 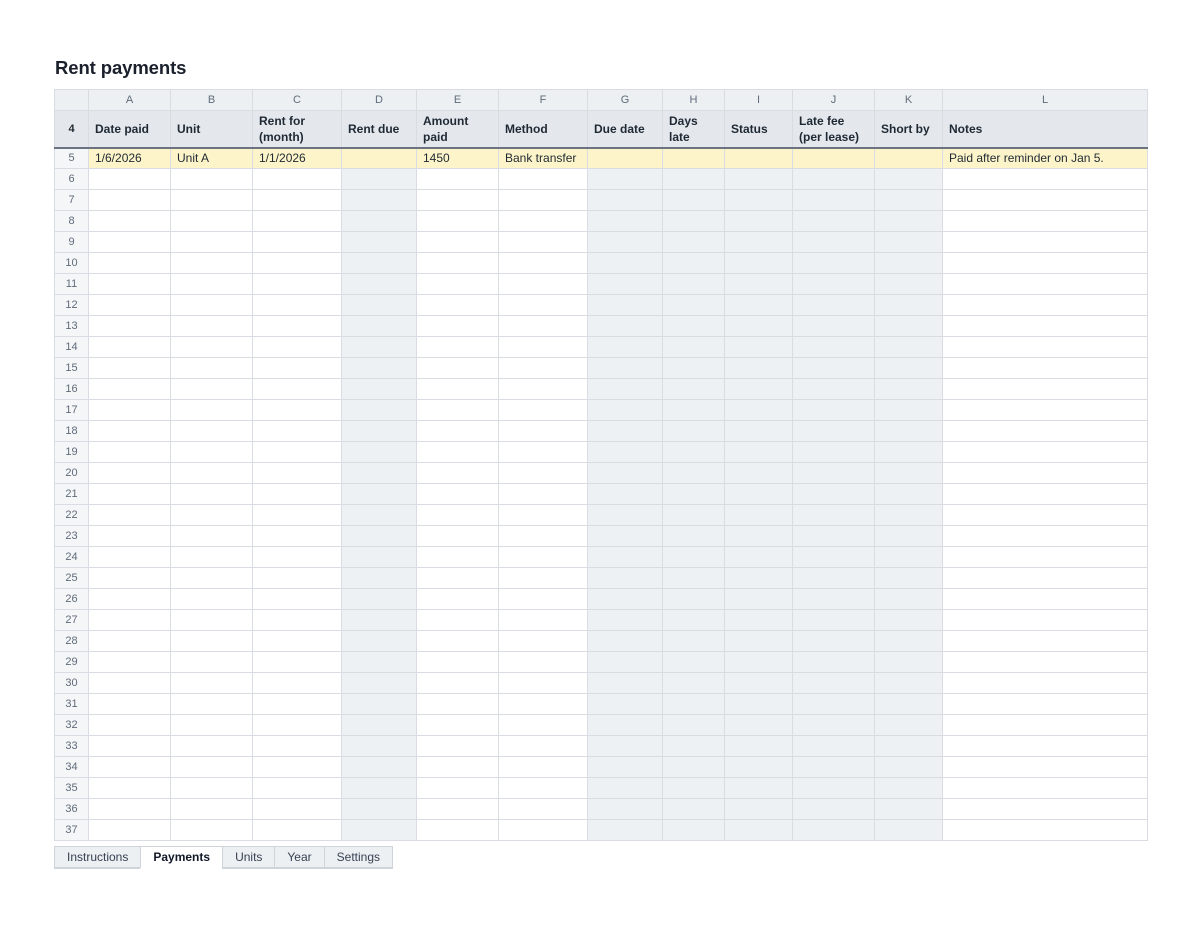 I want to click on row-number: 6, so click(x=71, y=179).